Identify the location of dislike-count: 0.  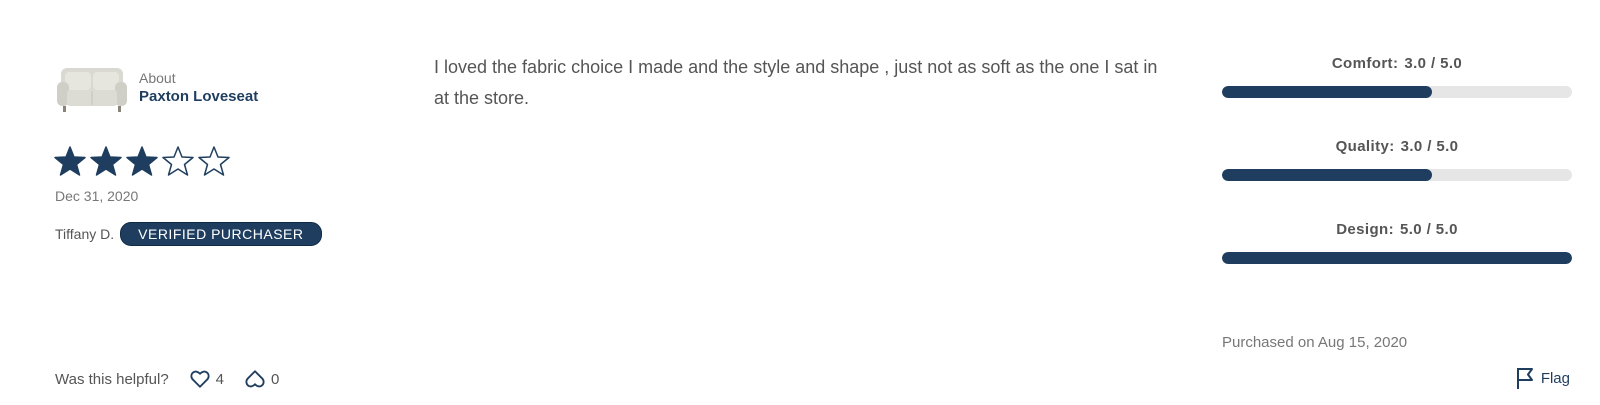
(275, 379).